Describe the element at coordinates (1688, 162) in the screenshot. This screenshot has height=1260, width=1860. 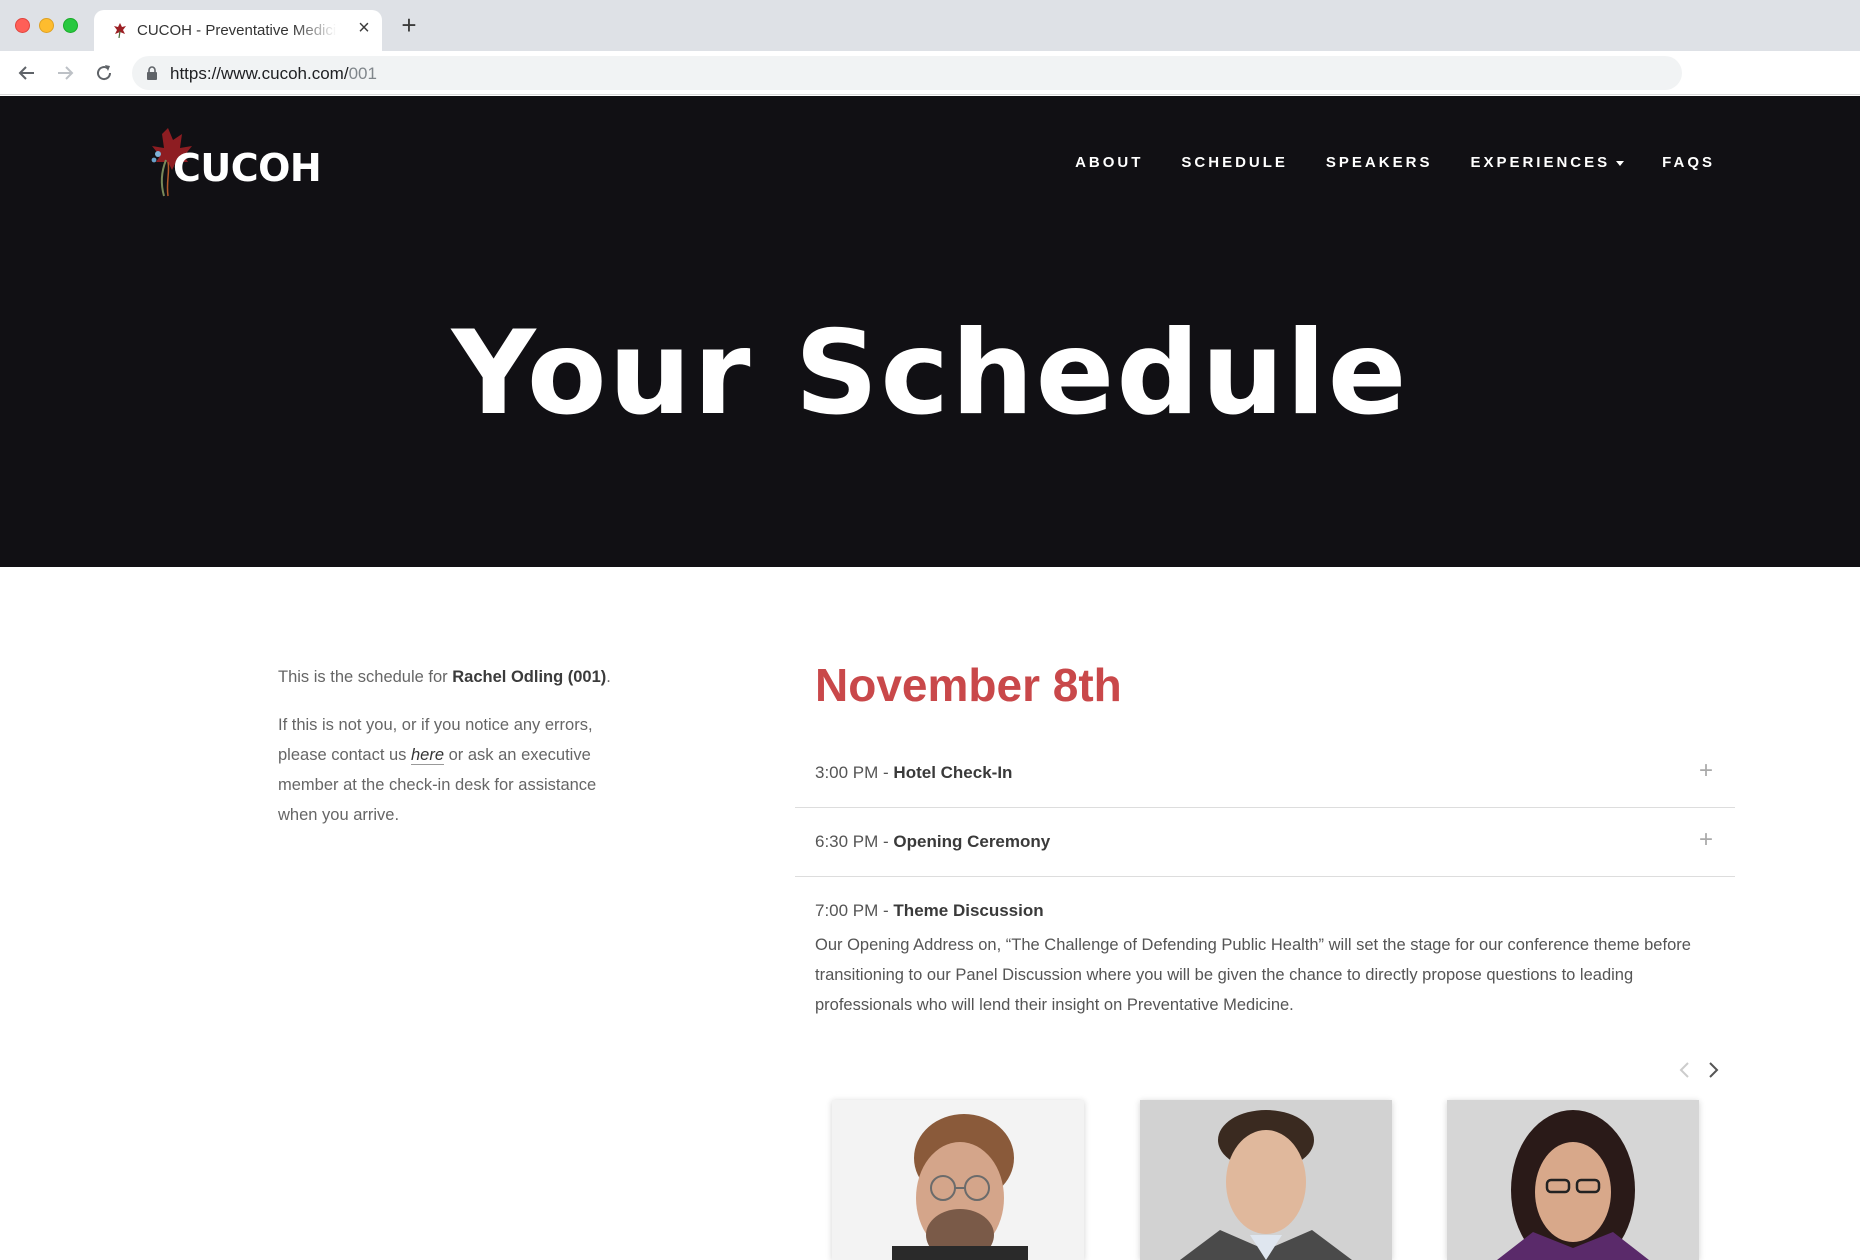
I see `nav-faqs: FAQS` at that location.